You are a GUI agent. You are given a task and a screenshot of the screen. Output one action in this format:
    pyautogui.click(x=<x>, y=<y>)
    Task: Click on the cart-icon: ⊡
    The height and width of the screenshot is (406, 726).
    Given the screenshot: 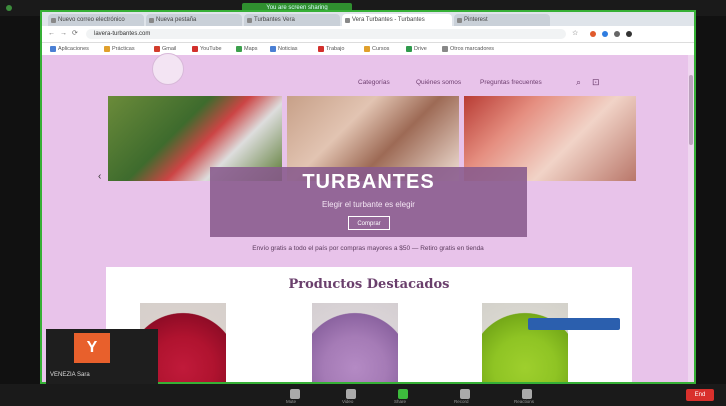 What is the action you would take?
    pyautogui.click(x=596, y=82)
    